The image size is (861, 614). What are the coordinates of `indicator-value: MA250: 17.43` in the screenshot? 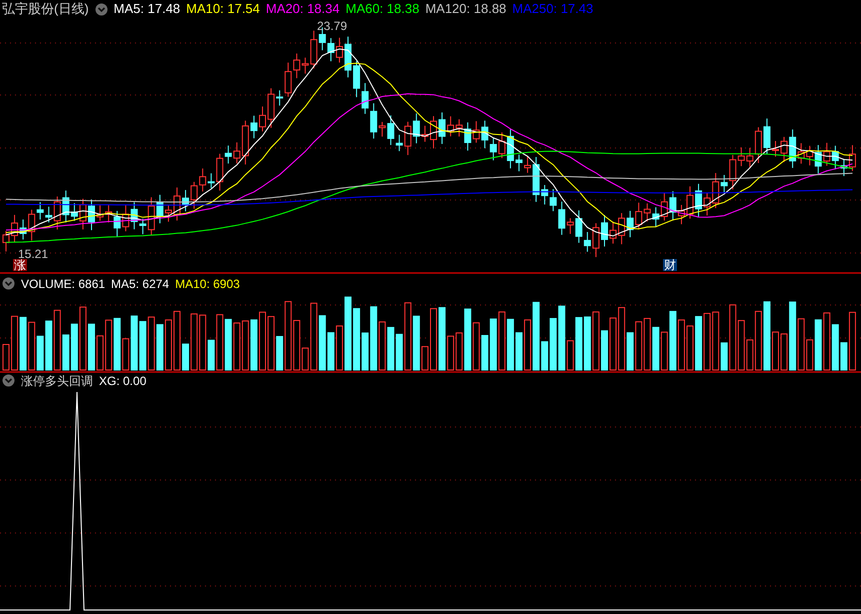 It's located at (553, 9).